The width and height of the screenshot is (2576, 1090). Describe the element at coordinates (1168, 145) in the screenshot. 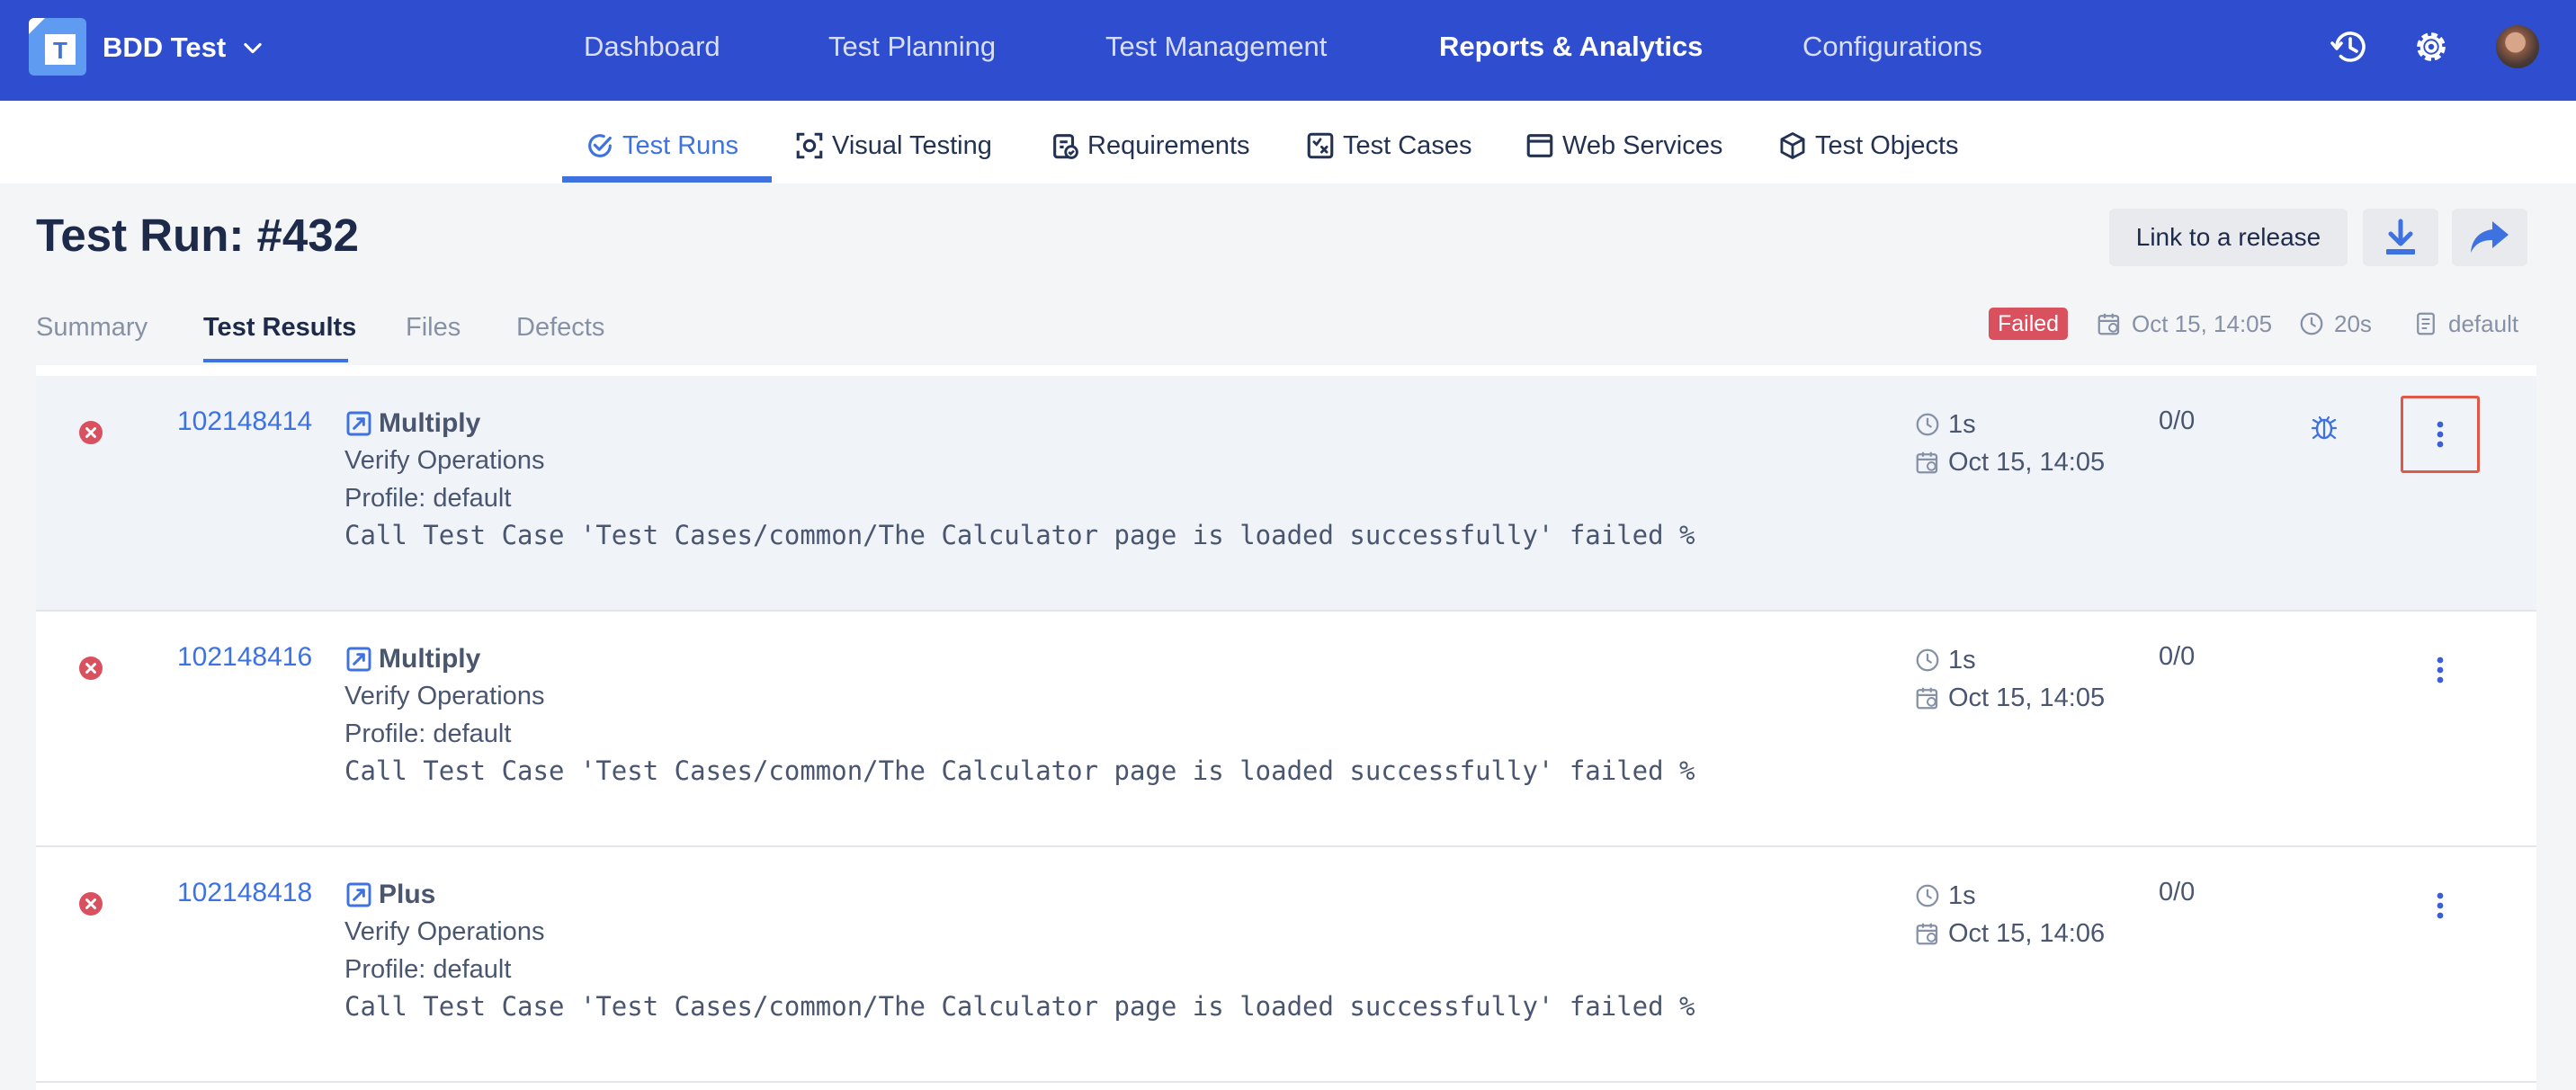

I see `subnav-label: Requirements` at that location.